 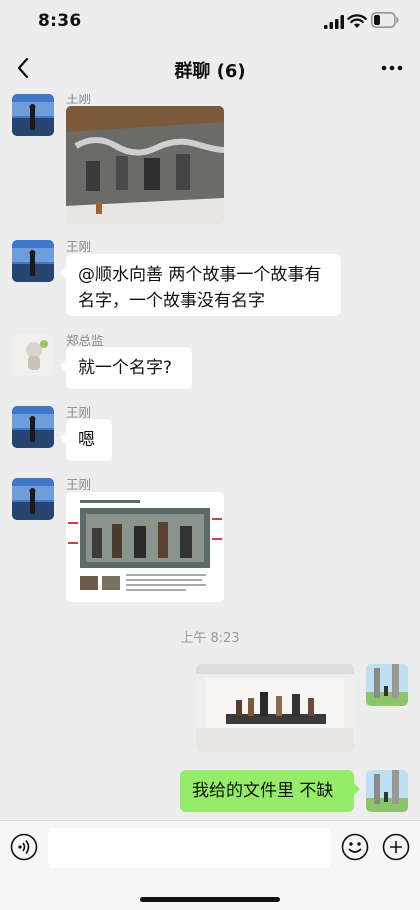 I want to click on nav-bar: 群聊 (6), so click(x=210, y=69).